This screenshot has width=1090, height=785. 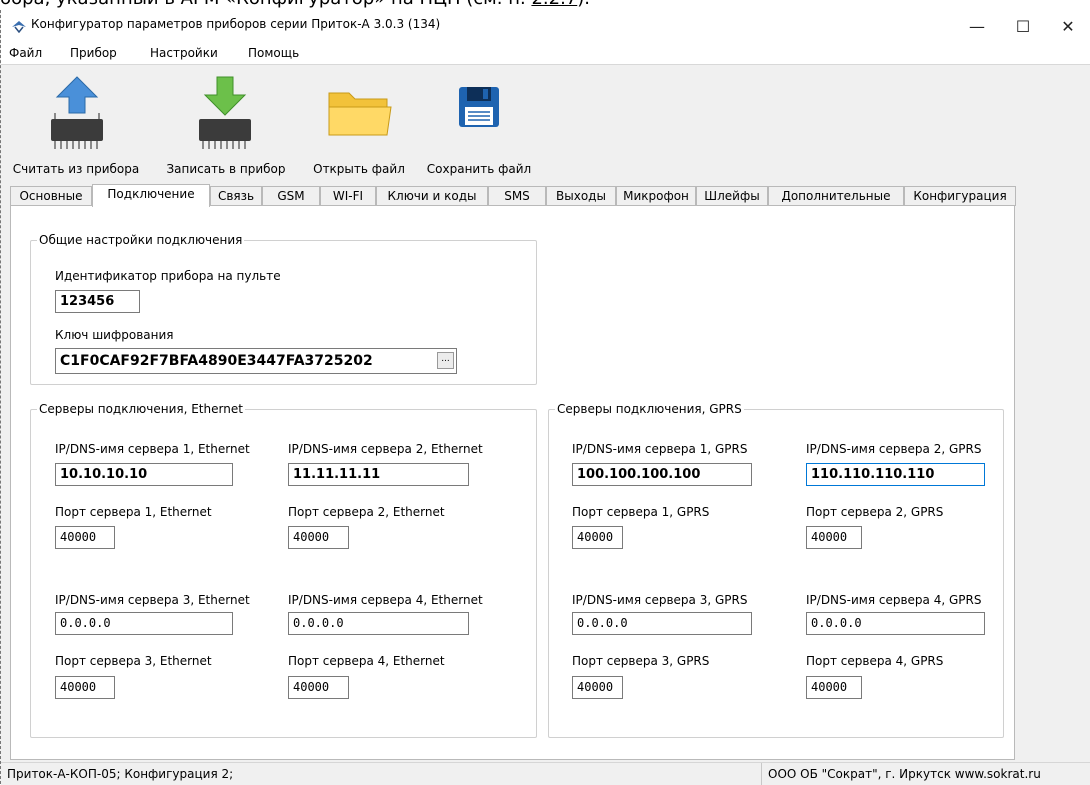 I want to click on tab-configuration: Конфигурация, so click(x=960, y=196).